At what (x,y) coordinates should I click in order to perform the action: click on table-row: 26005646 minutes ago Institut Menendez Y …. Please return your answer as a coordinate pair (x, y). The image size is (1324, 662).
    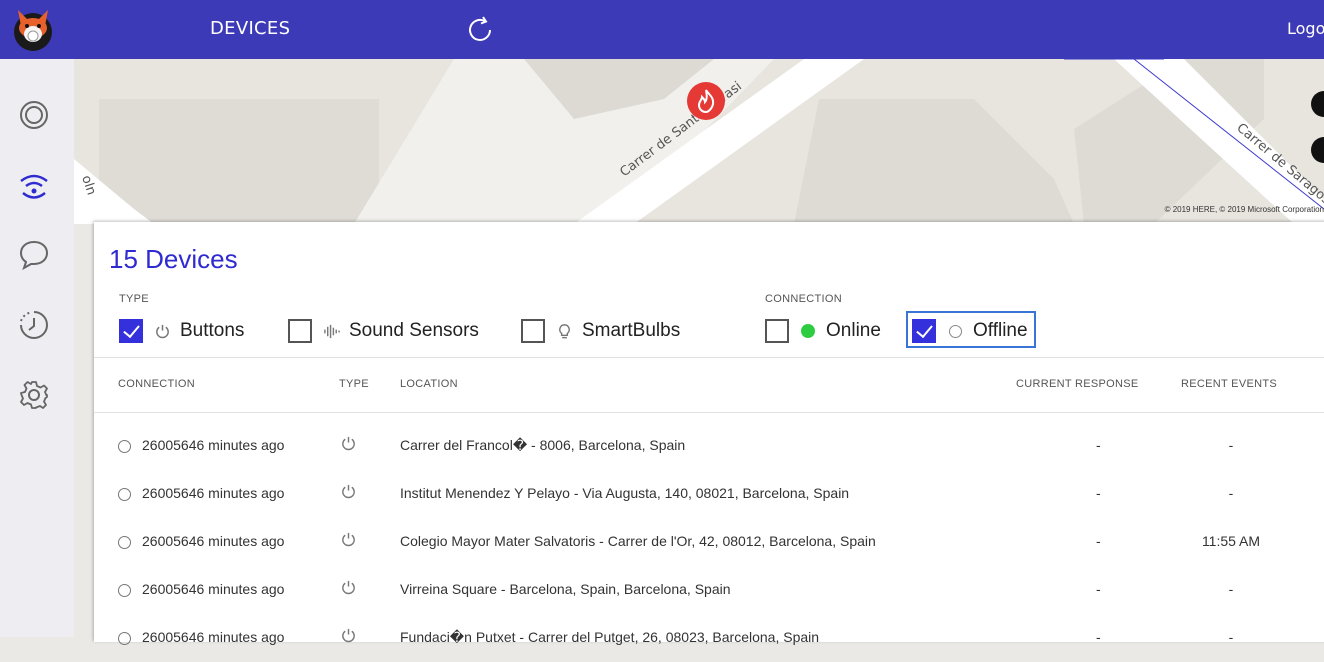
    Looking at the image, I should click on (709, 494).